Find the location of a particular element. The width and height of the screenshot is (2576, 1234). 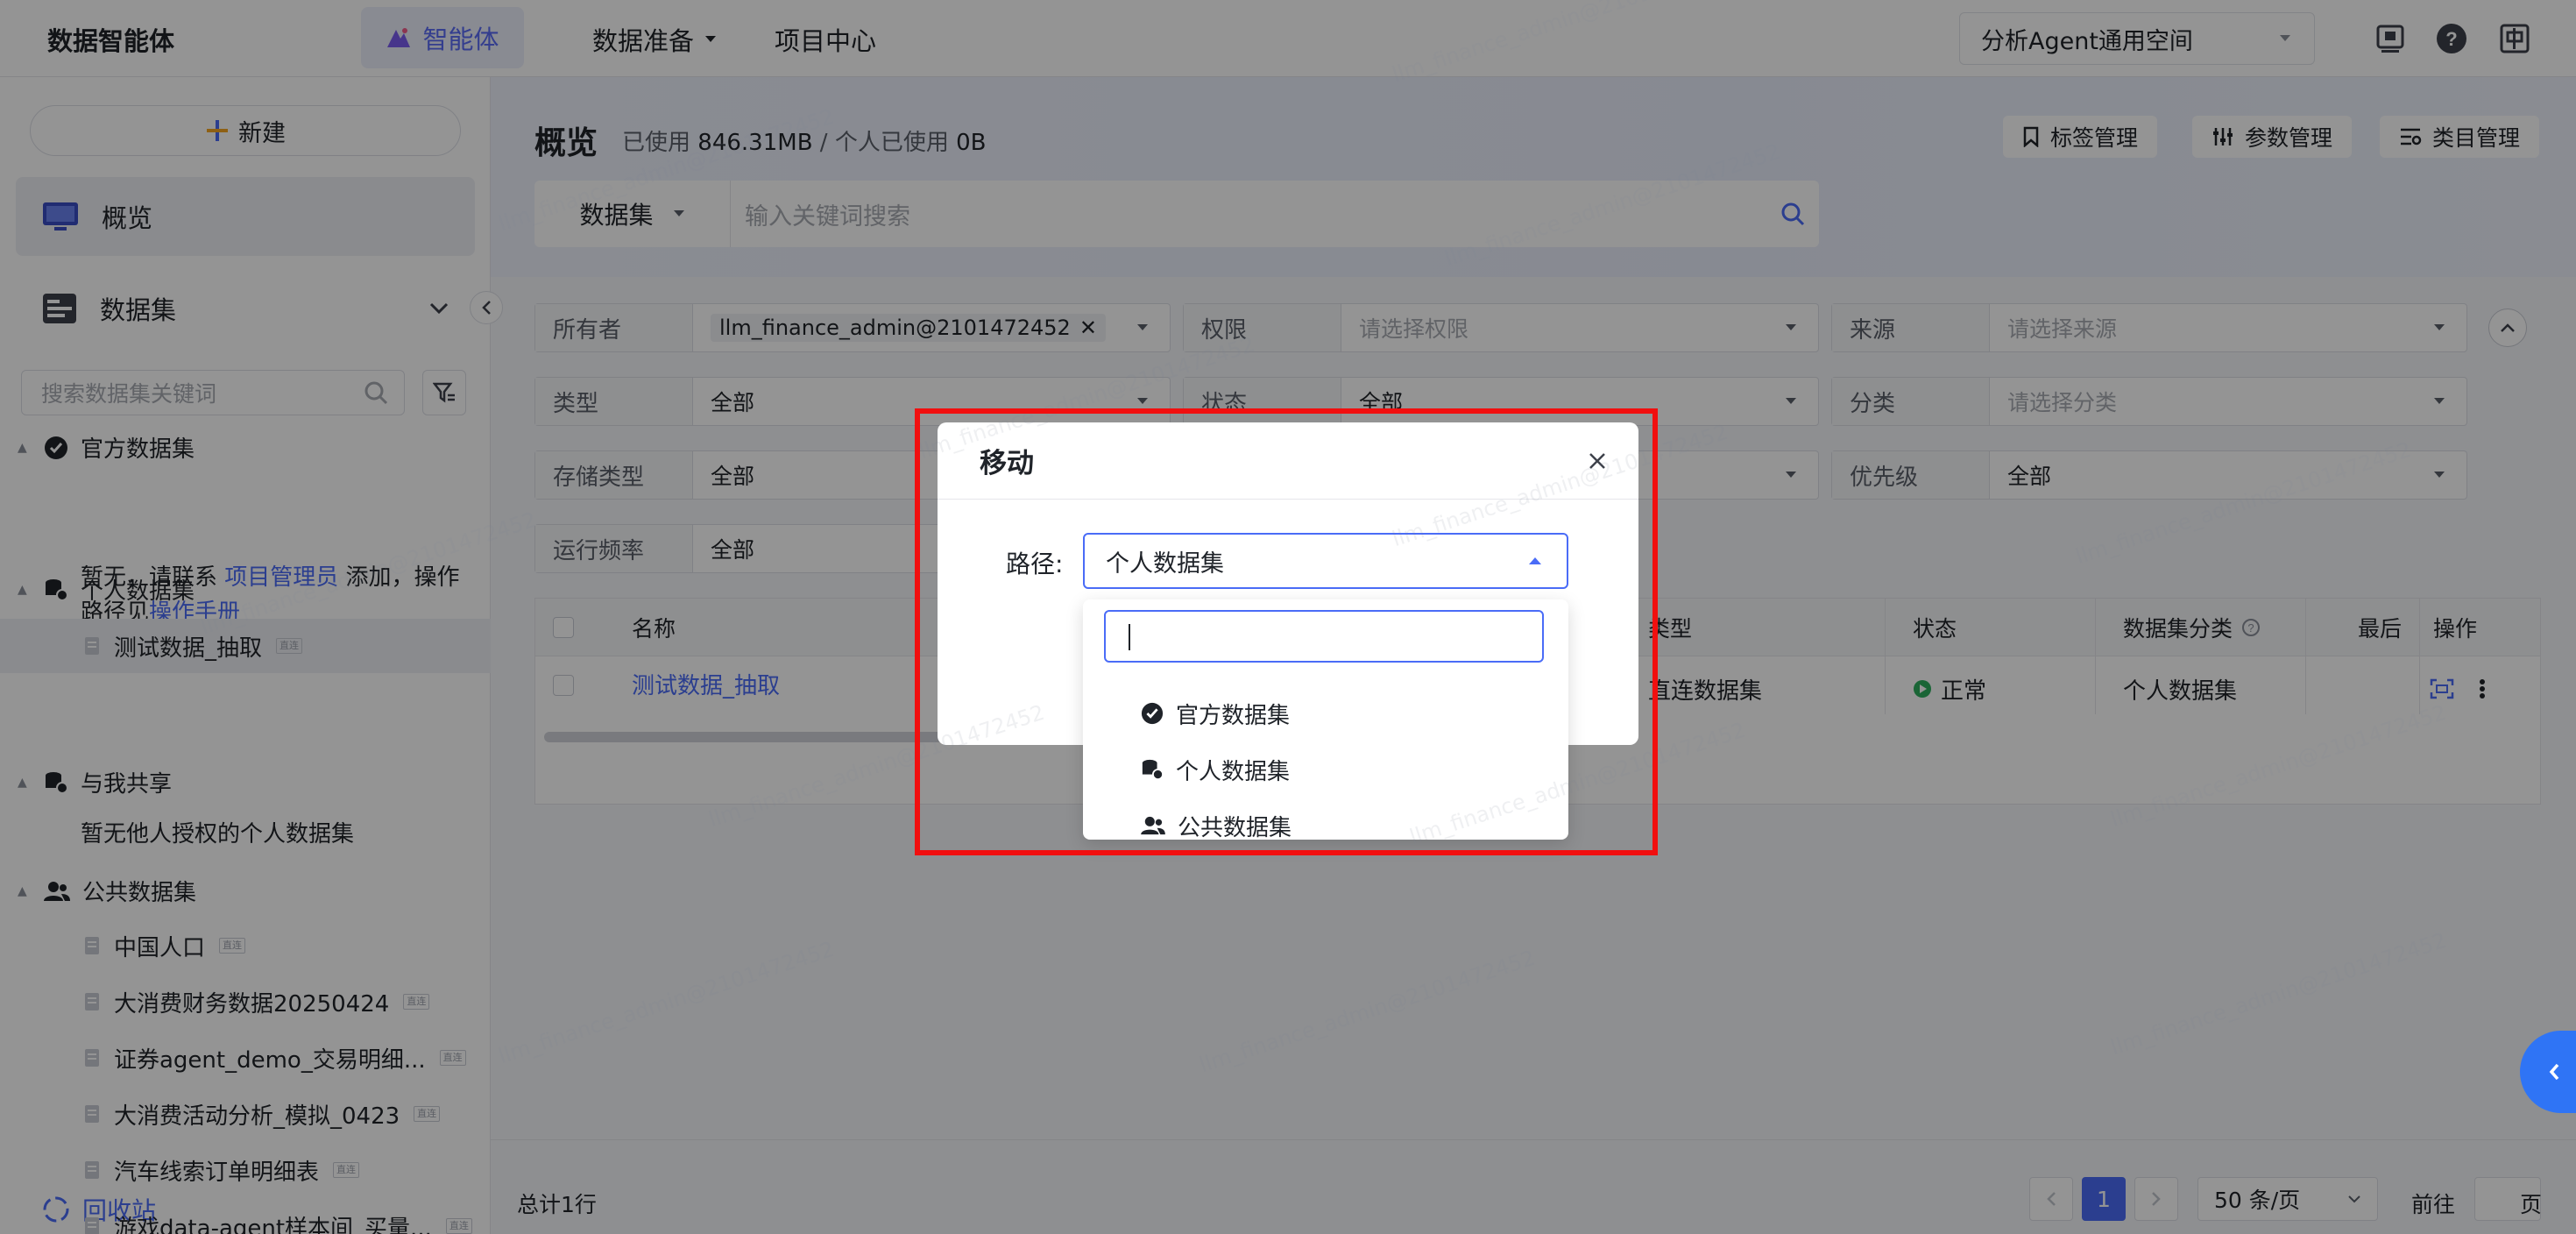

text-cursor is located at coordinates (1129, 637).